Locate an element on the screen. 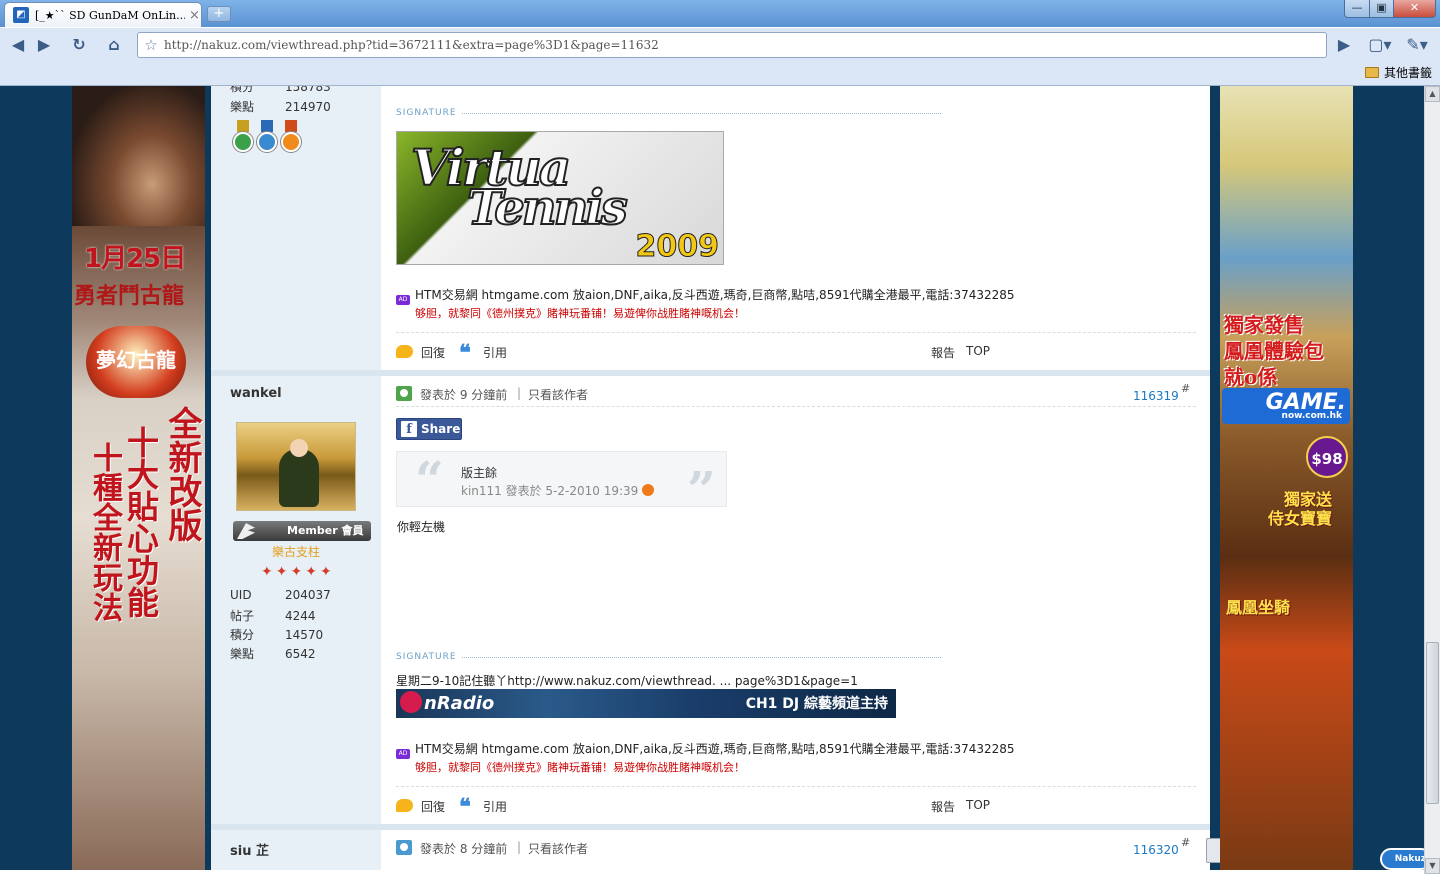  ad-ride-text: 鳳凰坐騎 is located at coordinates (1258, 607).